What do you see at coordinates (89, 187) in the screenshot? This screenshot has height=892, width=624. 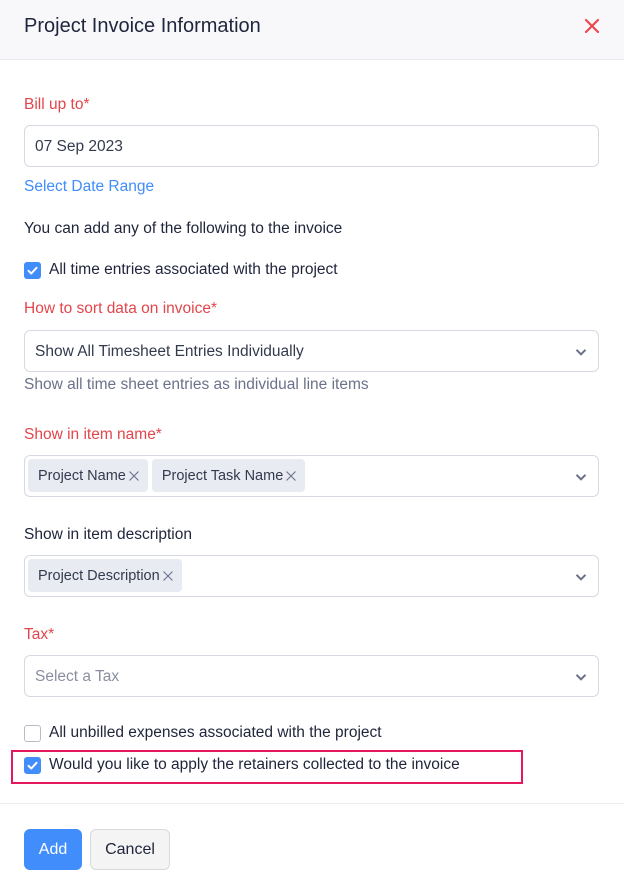 I see `select-date-range-link: Select Date Range` at bounding box center [89, 187].